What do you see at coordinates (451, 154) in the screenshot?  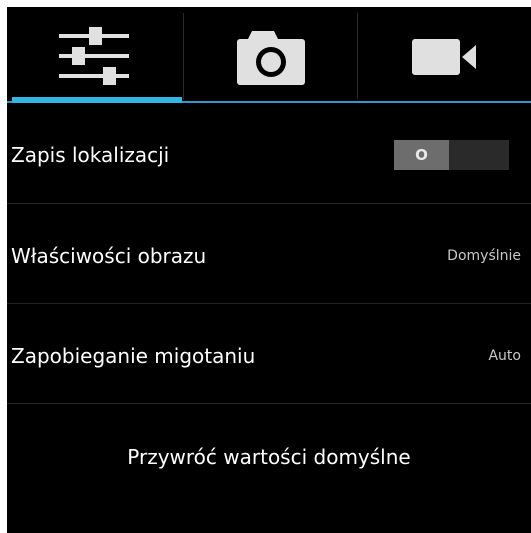 I see `location-toggle: O` at bounding box center [451, 154].